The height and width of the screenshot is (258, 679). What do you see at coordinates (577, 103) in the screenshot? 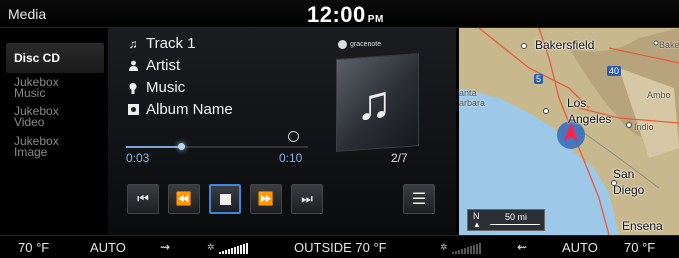
I see `map-label-los: Los` at bounding box center [577, 103].